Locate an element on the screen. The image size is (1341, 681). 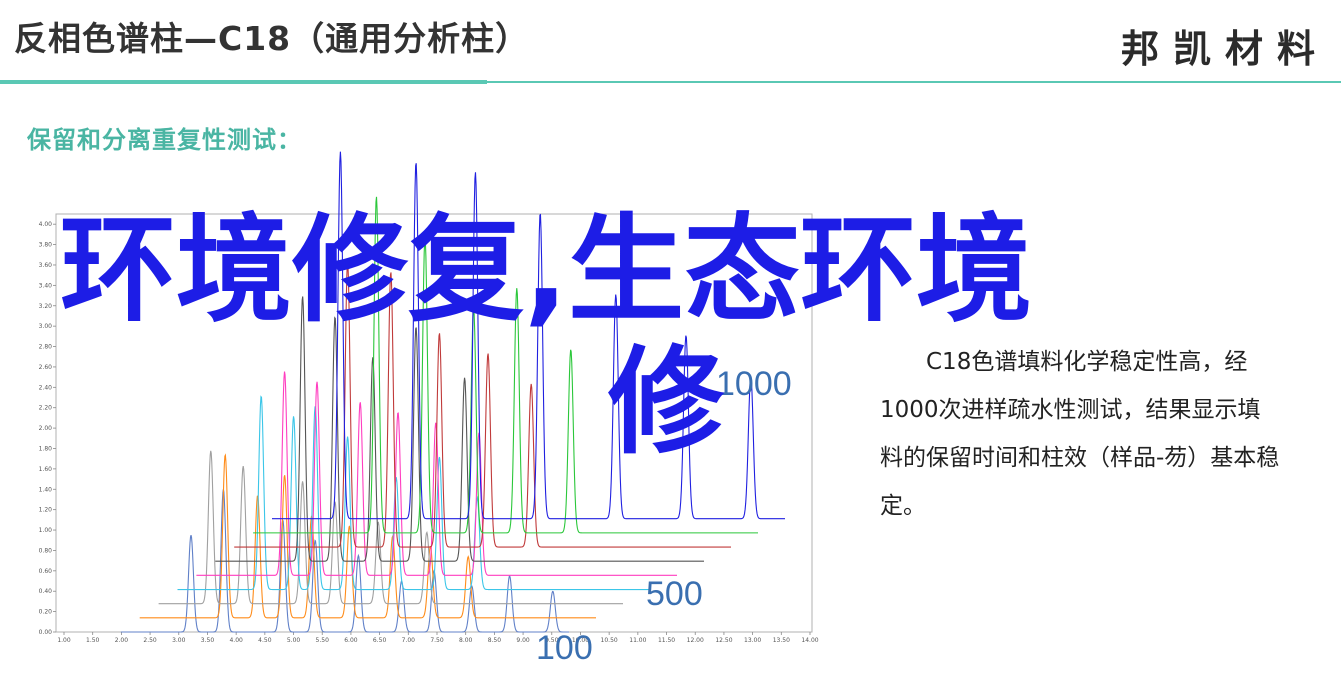
x-tick-label: 13.00 is located at coordinates (752, 640).